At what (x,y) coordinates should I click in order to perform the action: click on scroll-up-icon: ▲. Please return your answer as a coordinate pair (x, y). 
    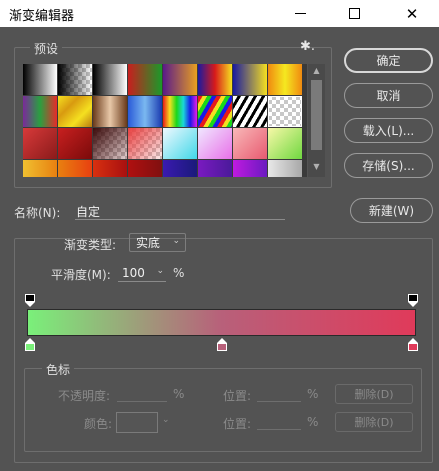
    Looking at the image, I should click on (316, 72).